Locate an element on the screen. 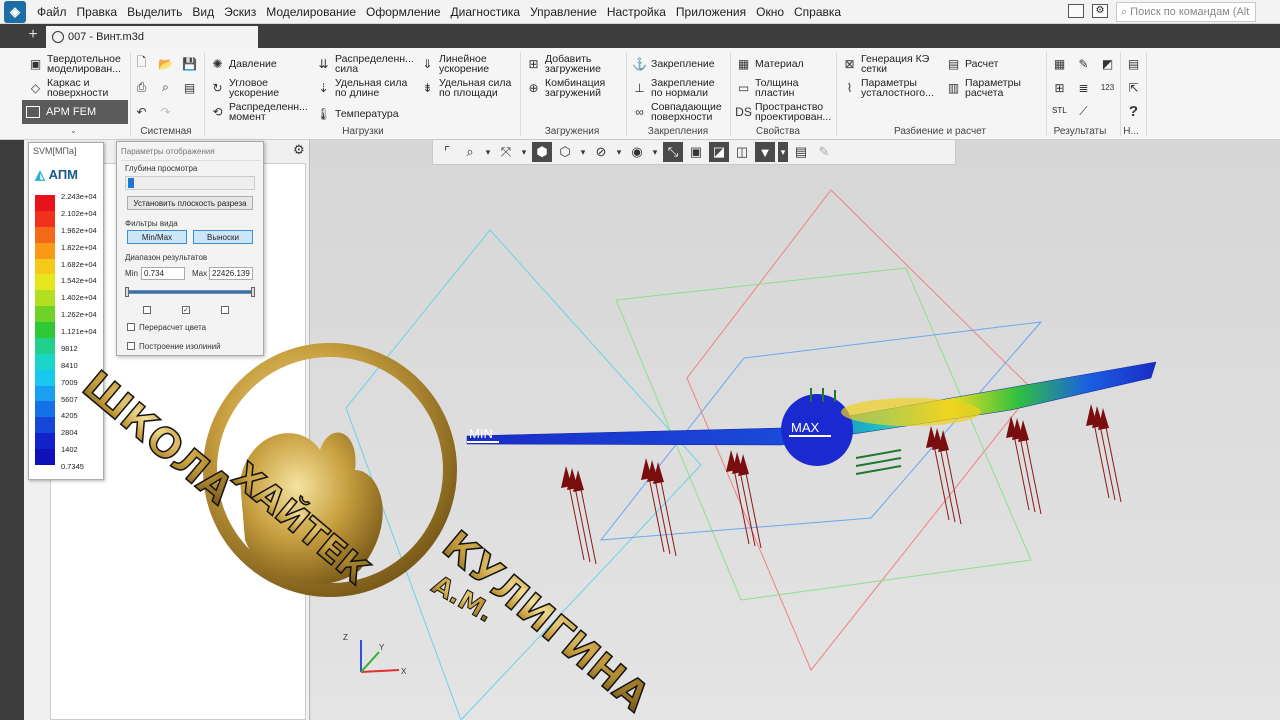 The height and width of the screenshot is (720, 1280). minmax-filter-button: Min/Max is located at coordinates (157, 237).